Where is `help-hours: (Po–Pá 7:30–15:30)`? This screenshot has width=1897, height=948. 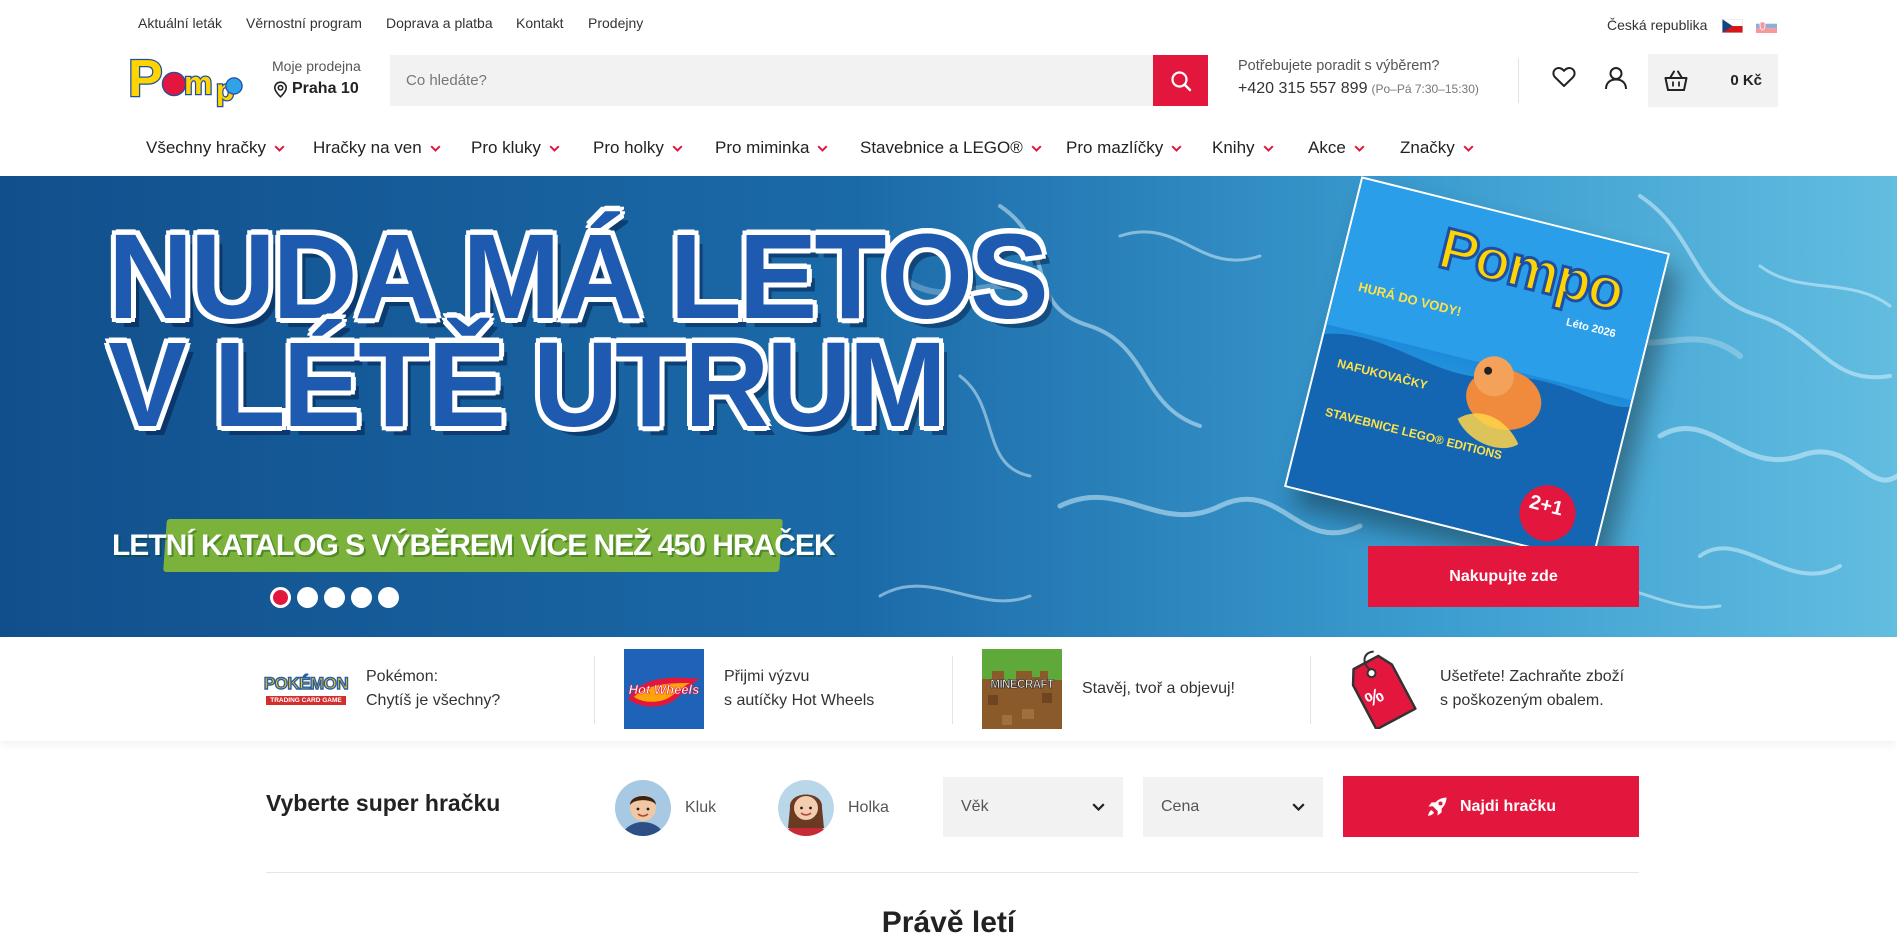
help-hours: (Po–Pá 7:30–15:30) is located at coordinates (1425, 89).